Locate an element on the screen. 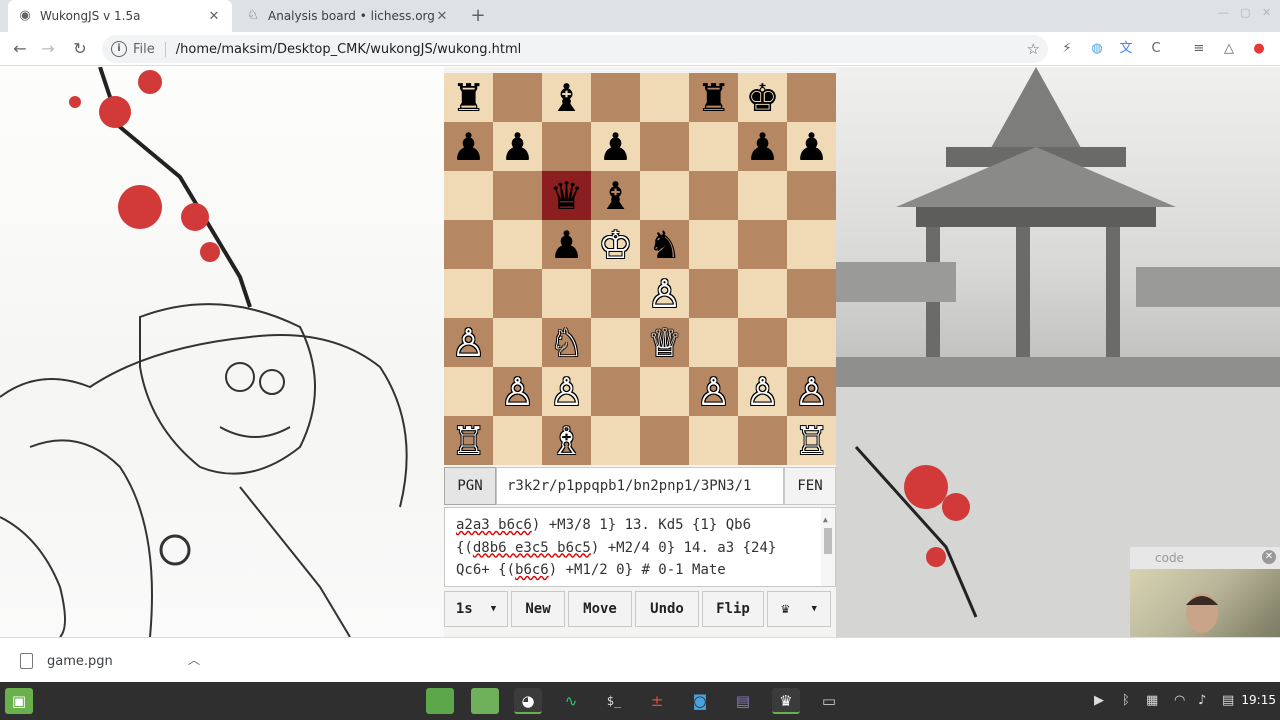 The height and width of the screenshot is (720, 1280). chess-app-icon: ♛ is located at coordinates (786, 701).